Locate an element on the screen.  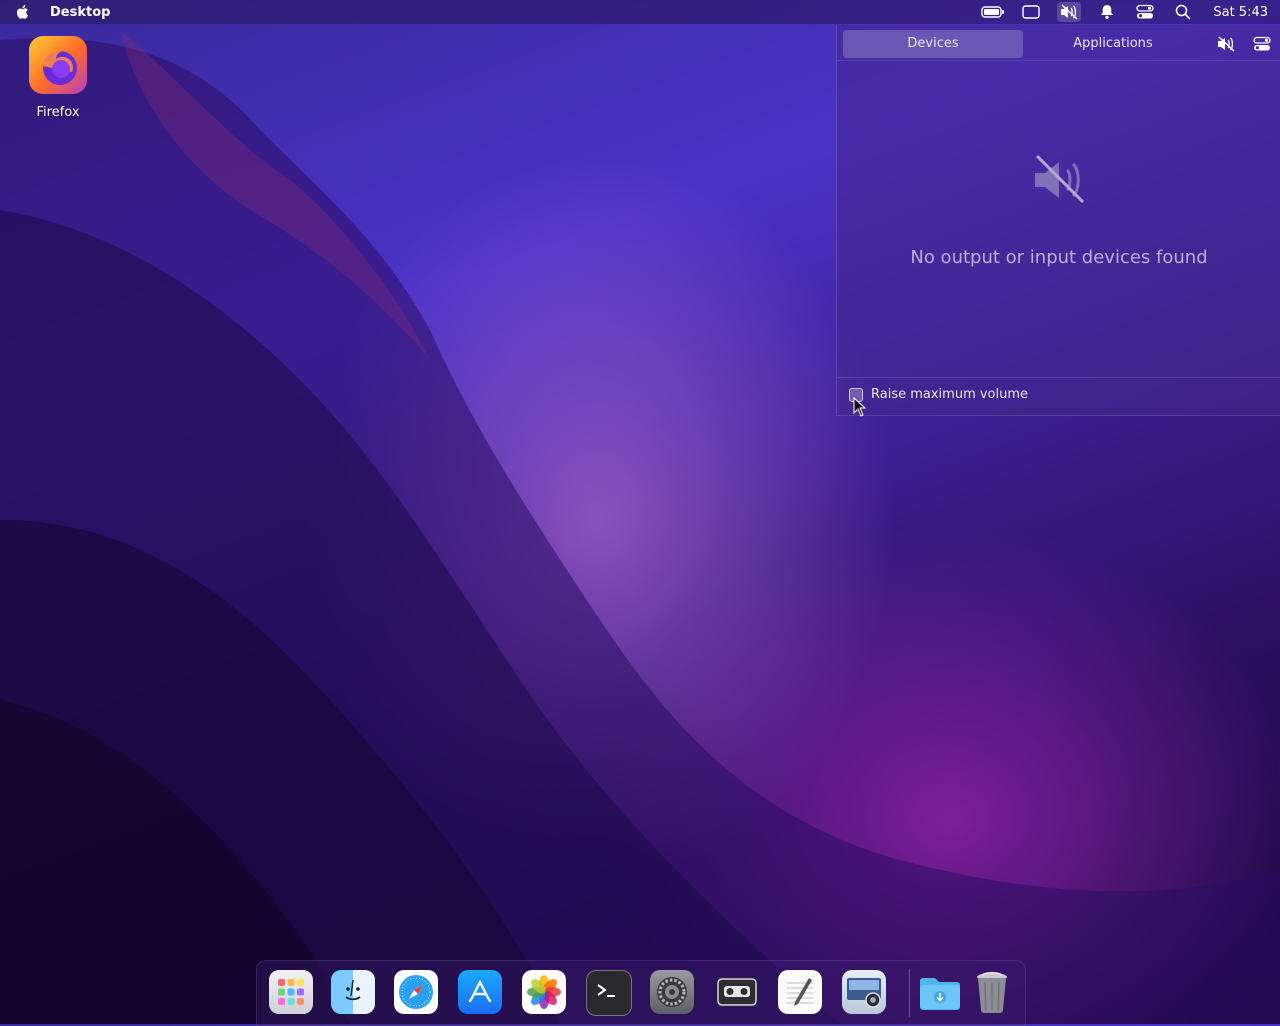
clock: Sat 5:43 is located at coordinates (1240, 12).